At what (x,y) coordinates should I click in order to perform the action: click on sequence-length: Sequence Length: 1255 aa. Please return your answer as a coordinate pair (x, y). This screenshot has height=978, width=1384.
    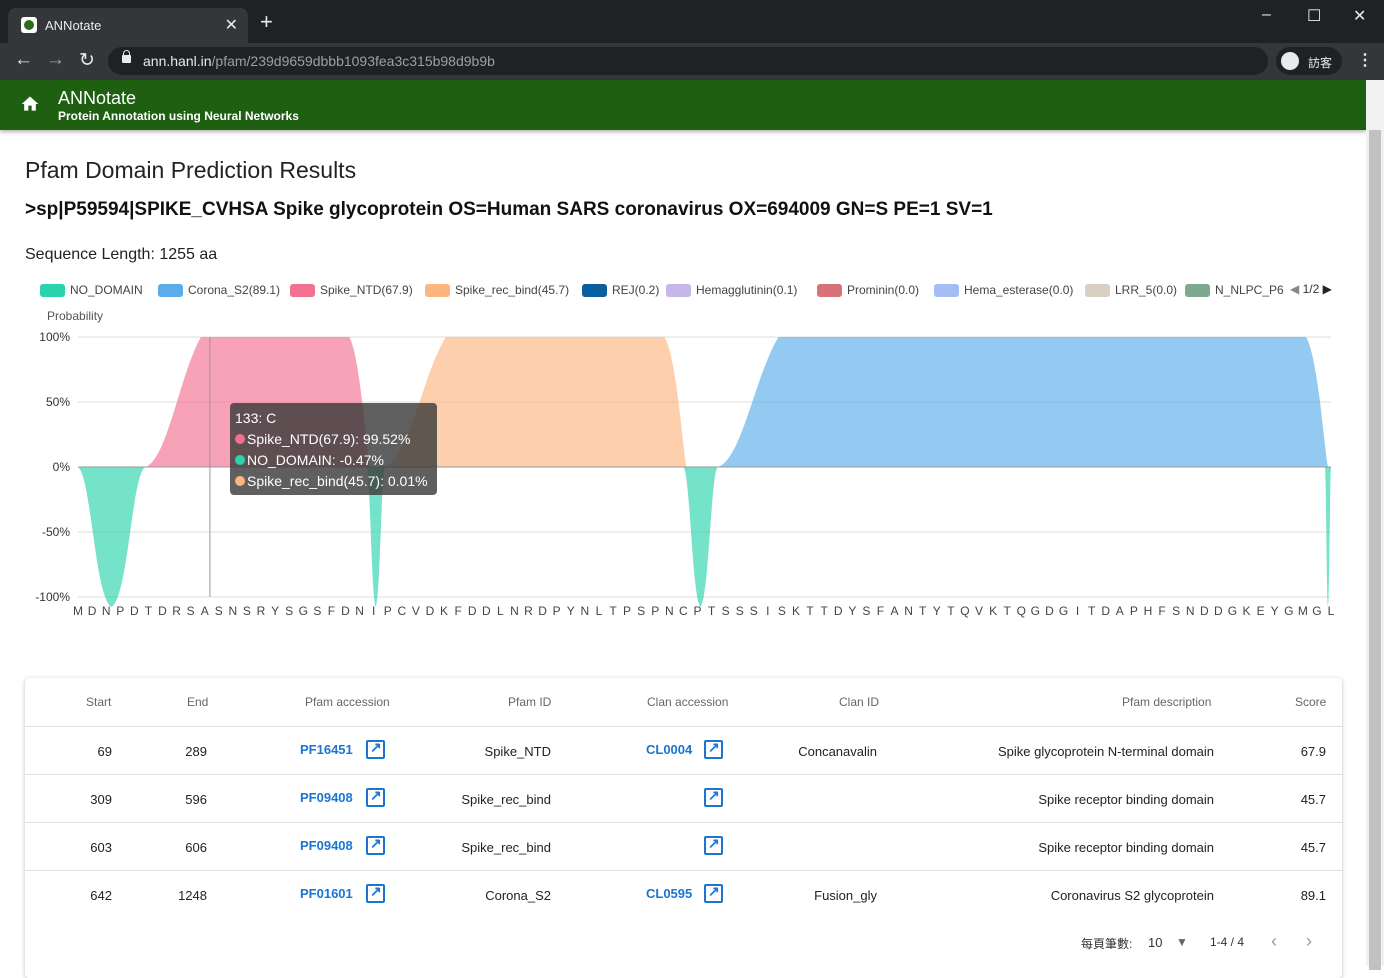
    Looking at the image, I should click on (121, 254).